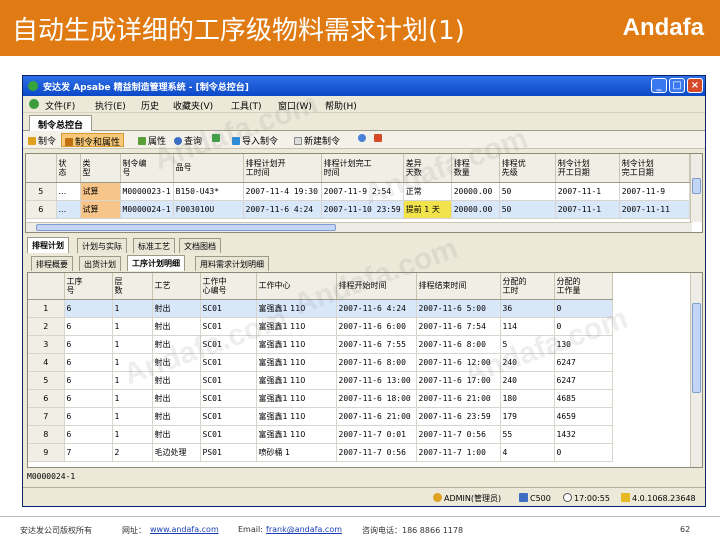 This screenshot has width=720, height=540. I want to click on close-button: ×, so click(695, 85).